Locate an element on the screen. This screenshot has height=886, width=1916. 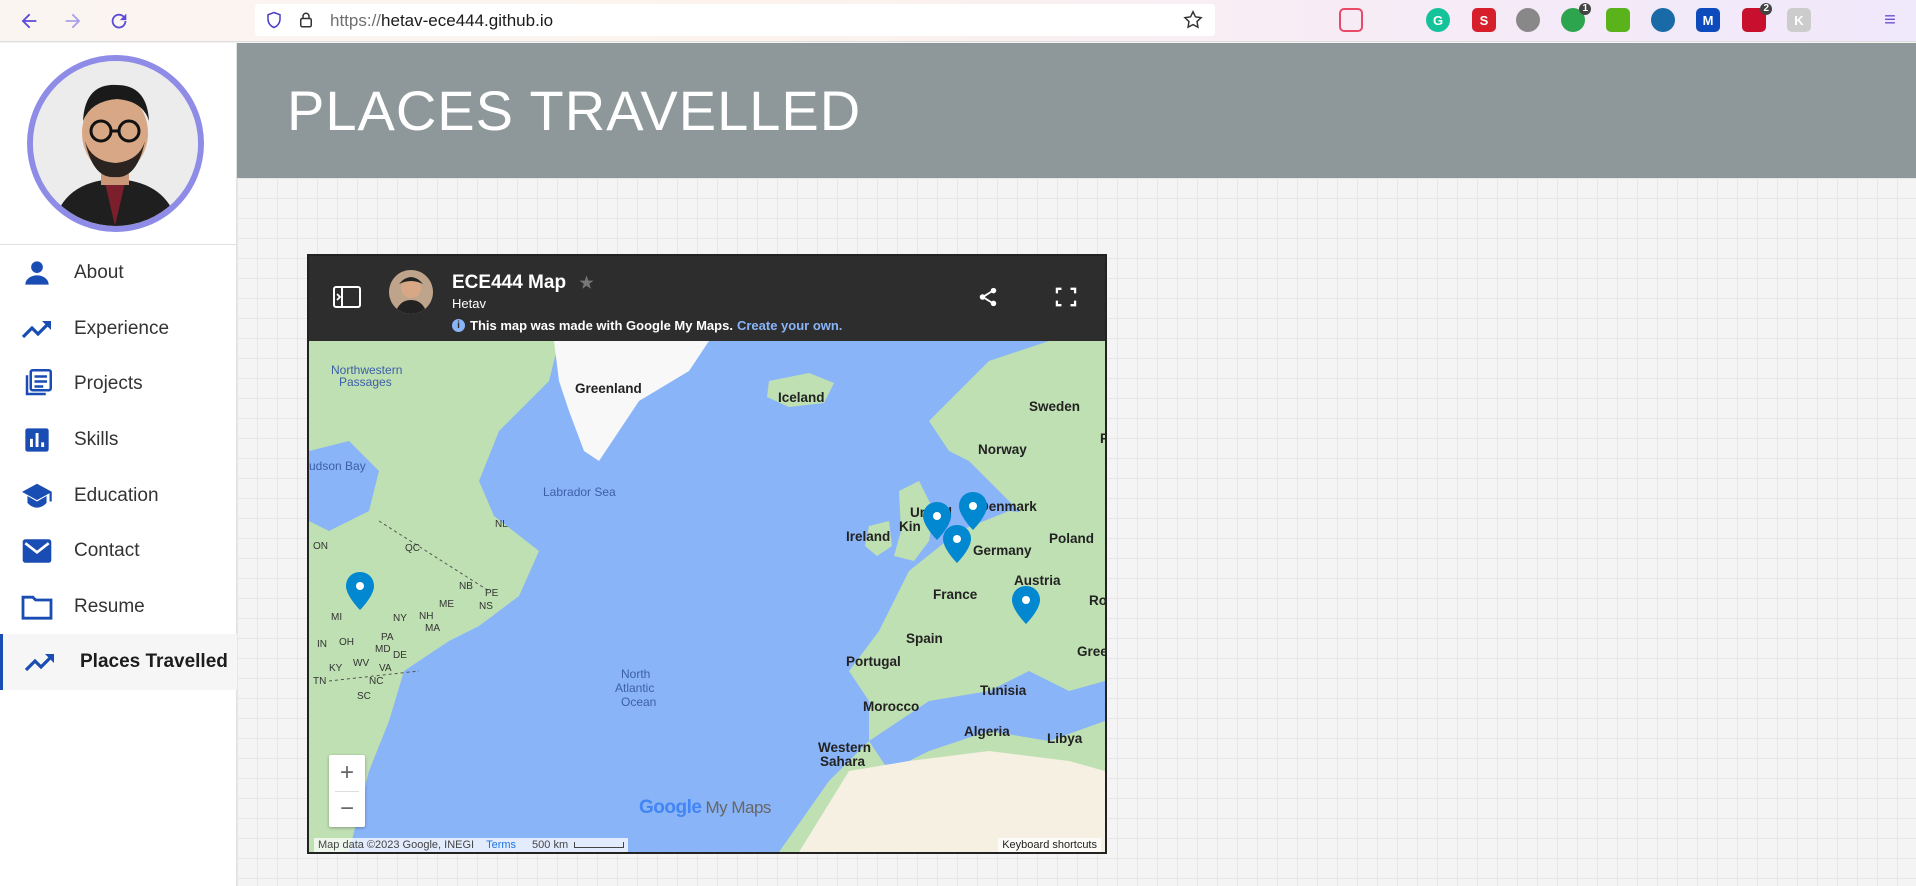
extension-glyph: S is located at coordinates (1484, 20).